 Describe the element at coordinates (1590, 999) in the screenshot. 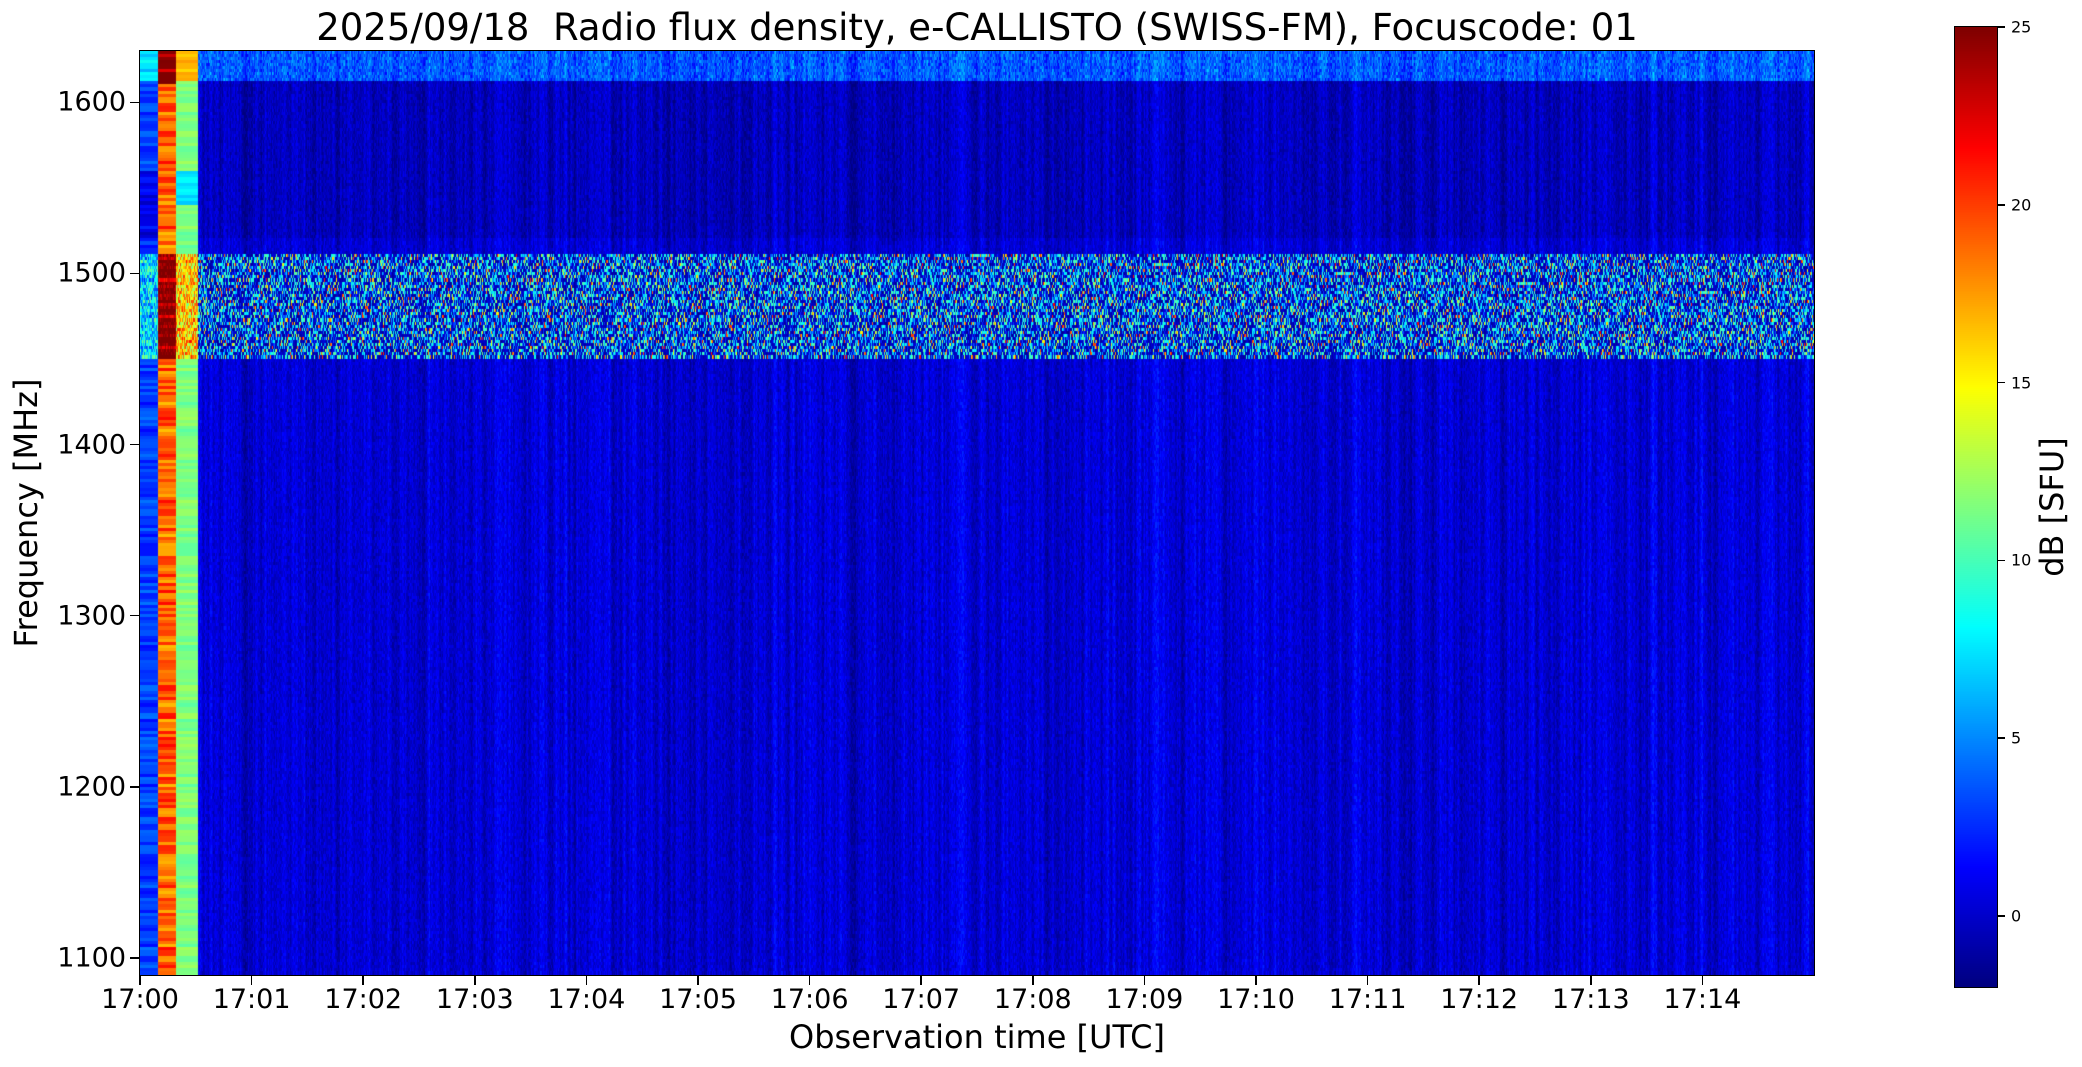

I see `x-tick-label: 17:13` at that location.